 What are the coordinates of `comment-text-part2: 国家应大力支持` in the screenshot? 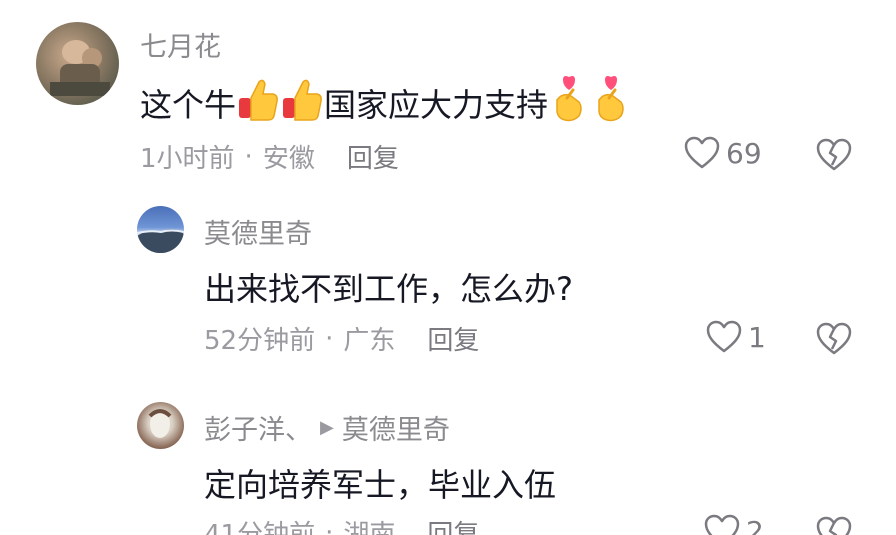 It's located at (436, 105).